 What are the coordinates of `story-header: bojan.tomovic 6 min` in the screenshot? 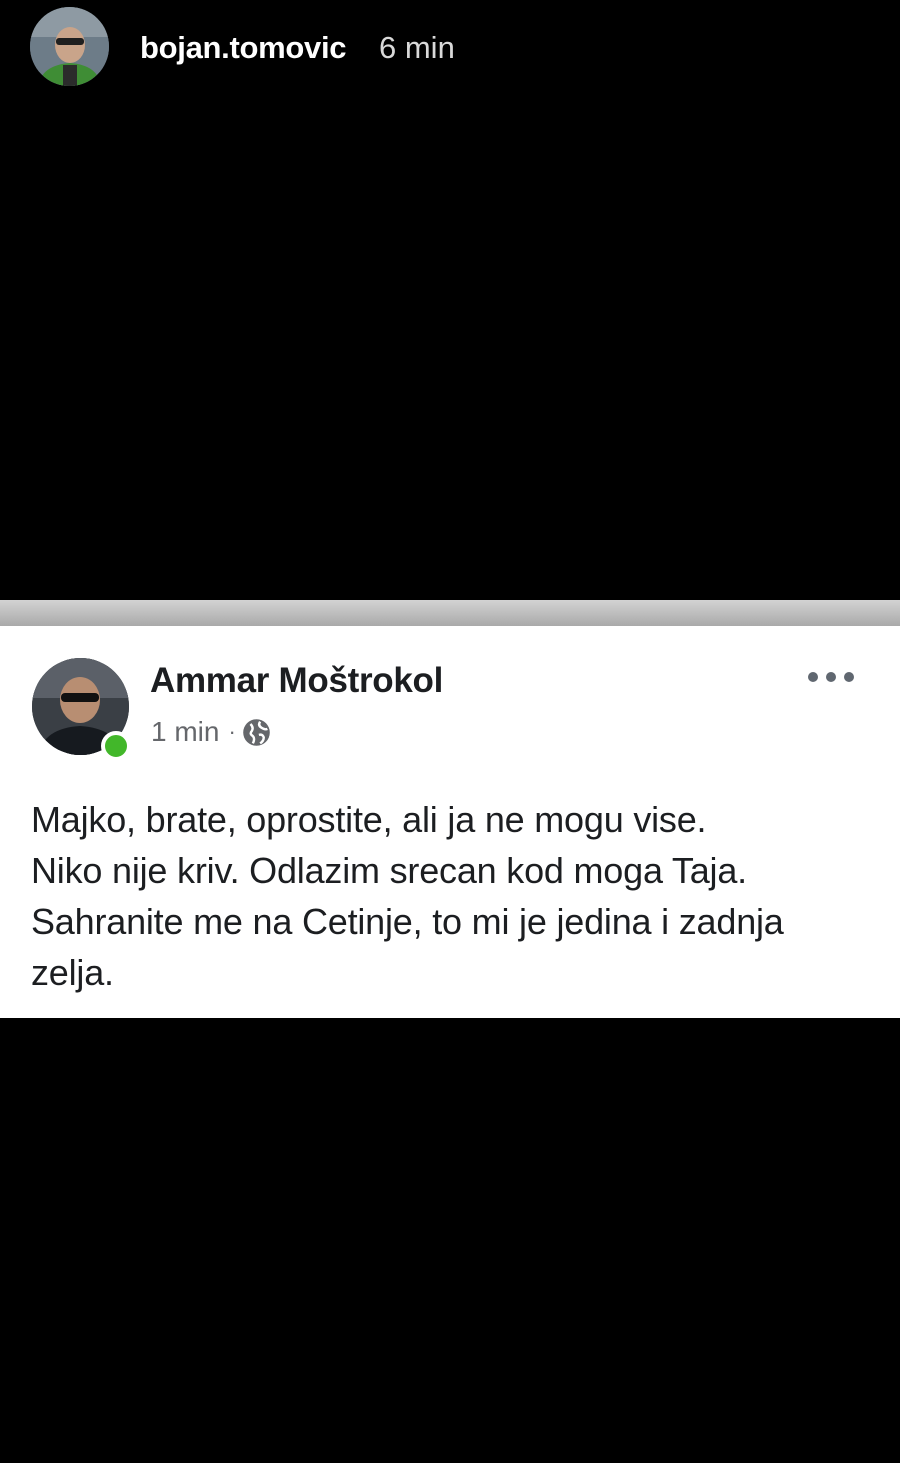 It's located at (450, 50).